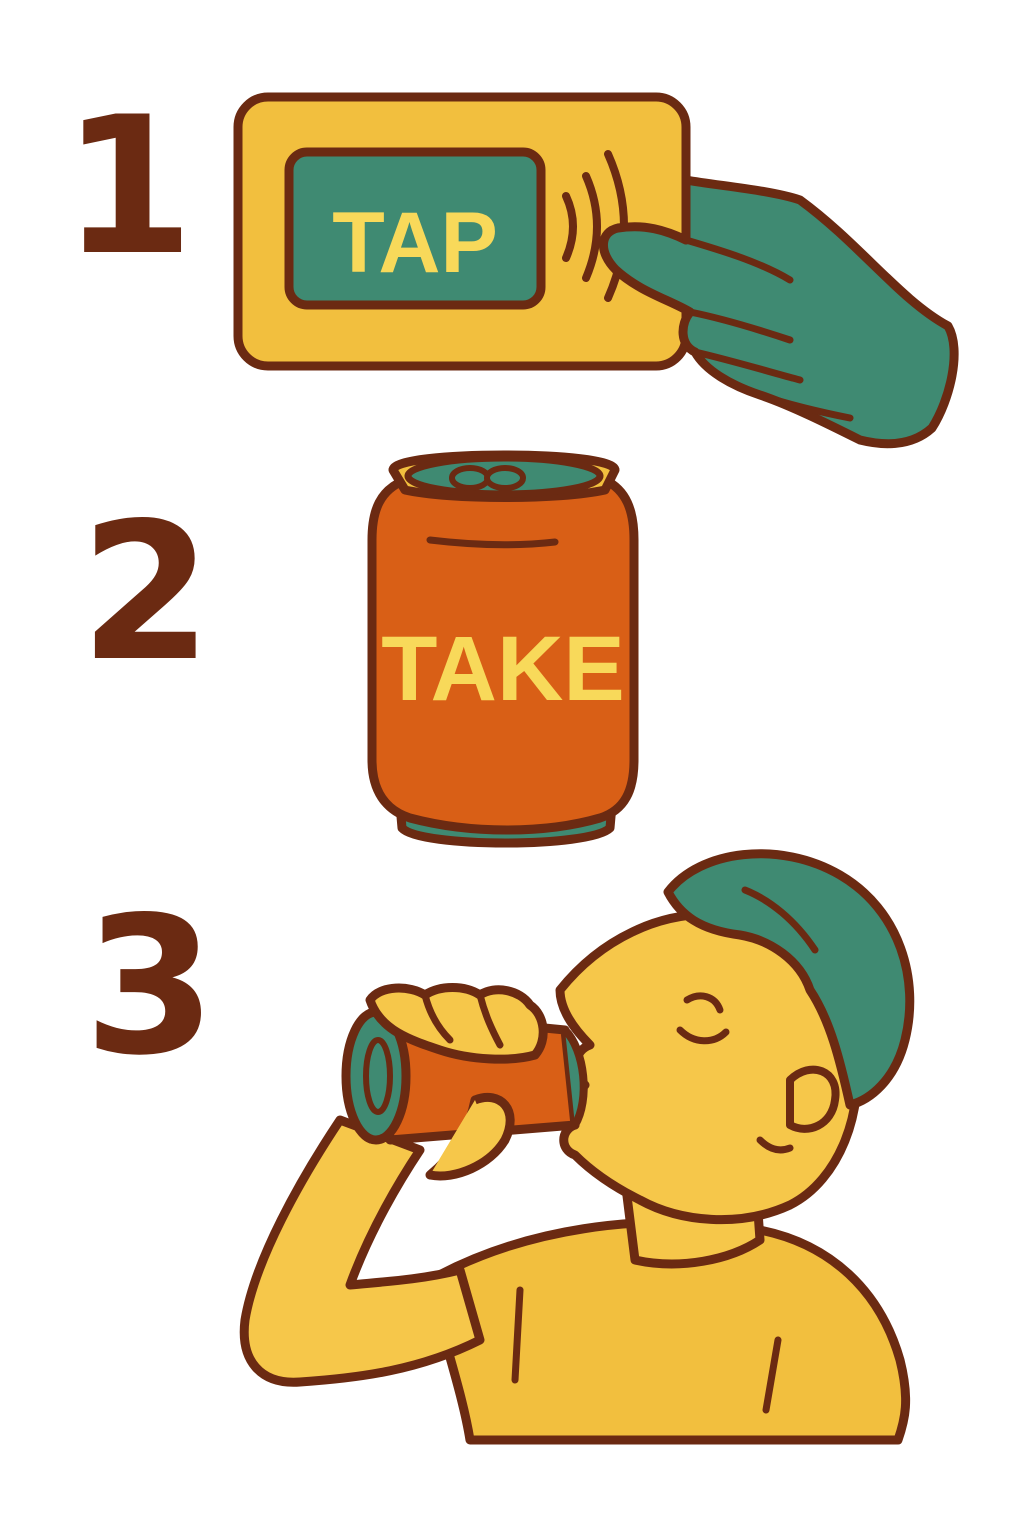 The height and width of the screenshot is (1536, 1024). I want to click on take-label: TAKE, so click(503, 669).